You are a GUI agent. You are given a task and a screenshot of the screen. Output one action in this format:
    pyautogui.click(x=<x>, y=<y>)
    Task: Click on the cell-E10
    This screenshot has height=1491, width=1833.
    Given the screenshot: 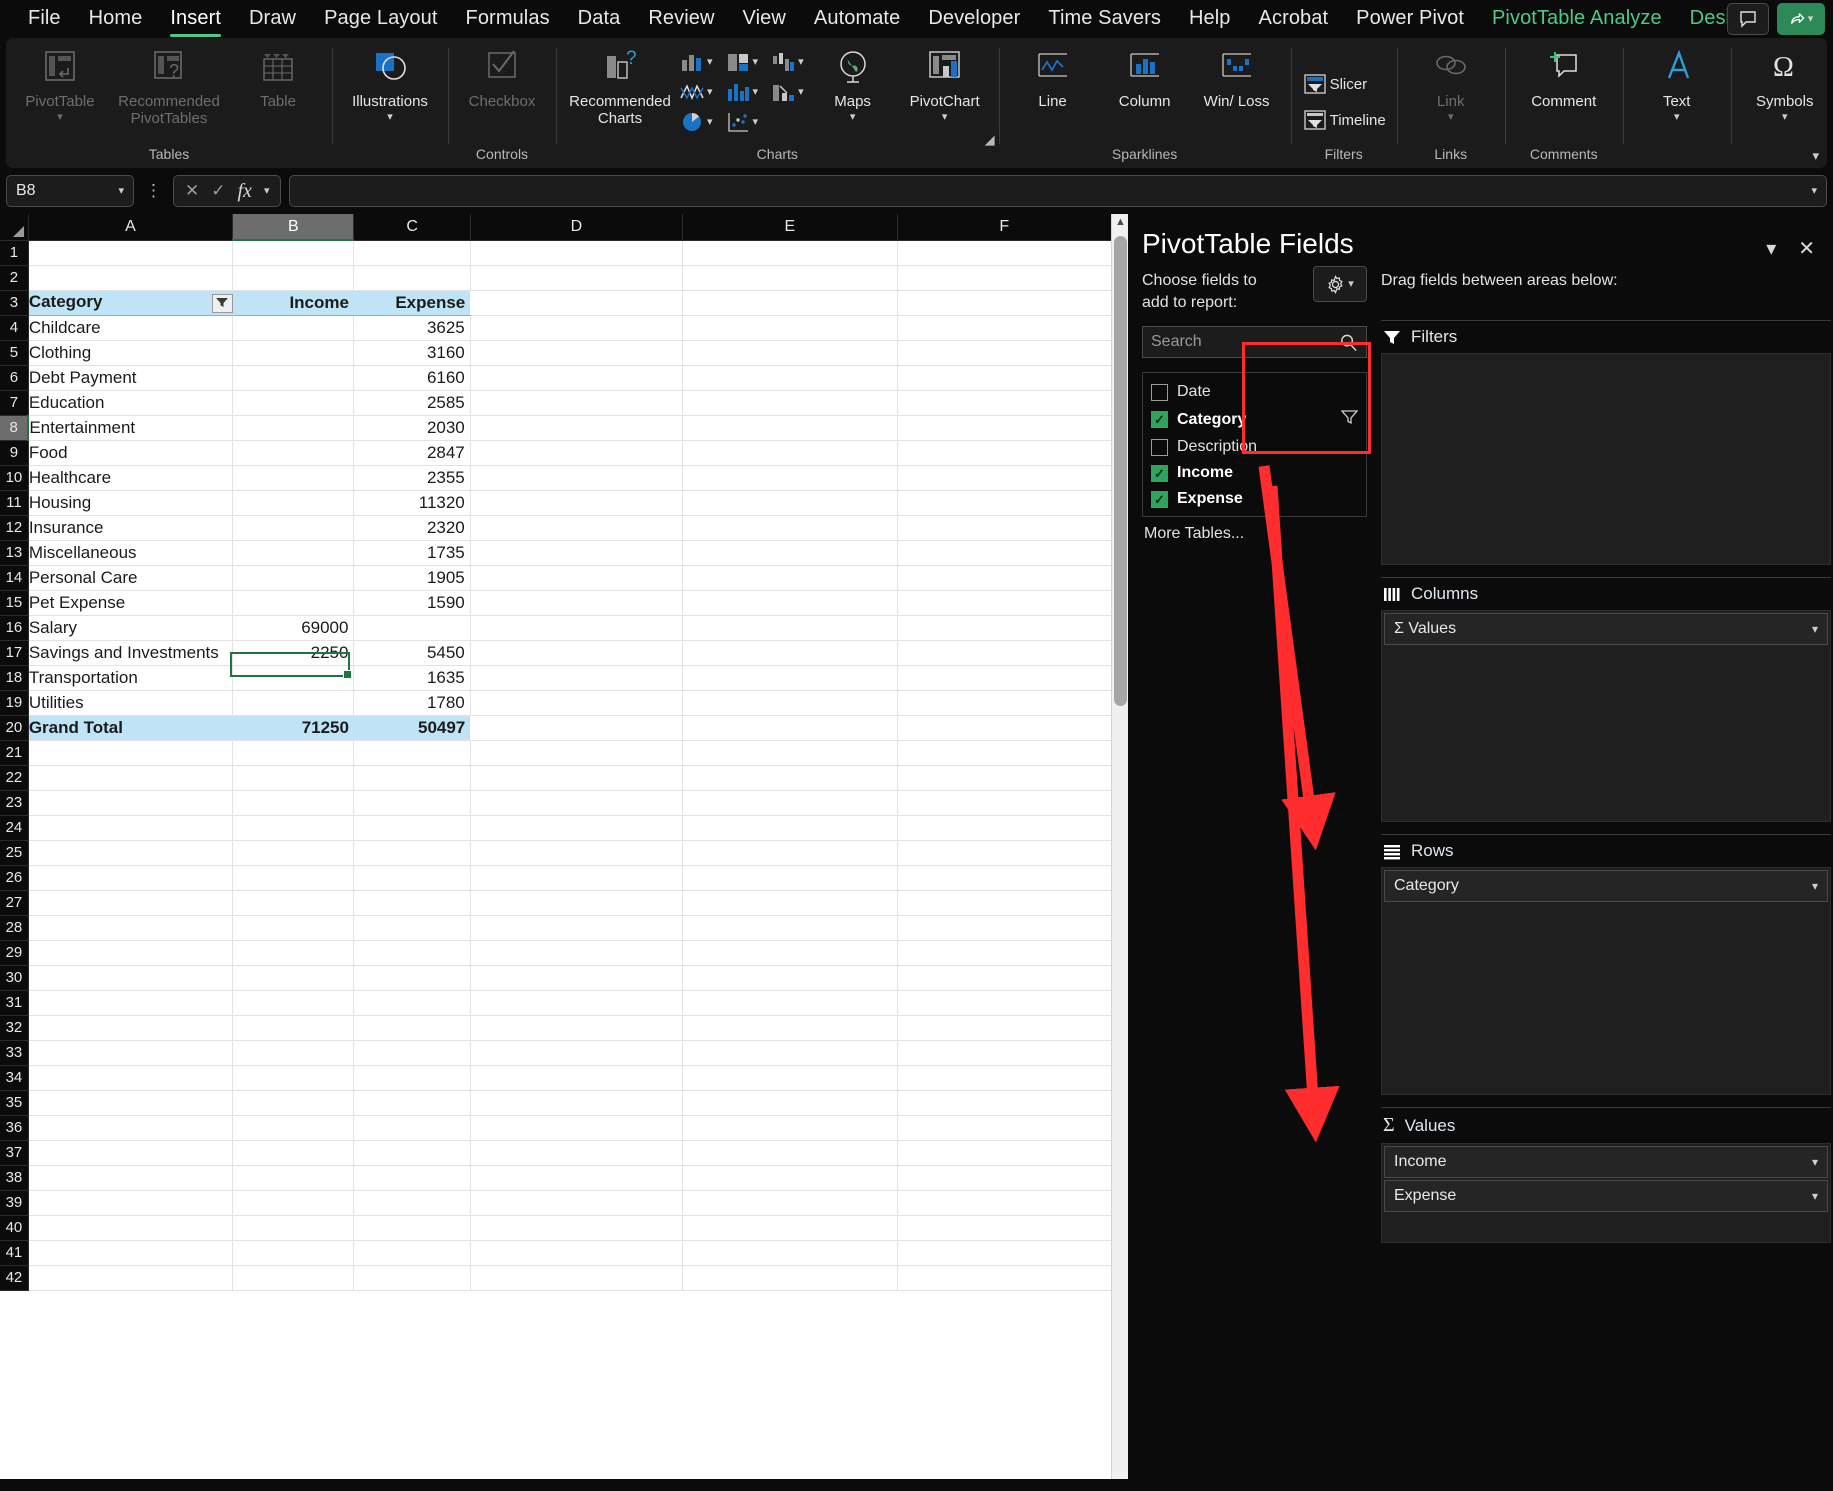 What is the action you would take?
    pyautogui.click(x=790, y=478)
    